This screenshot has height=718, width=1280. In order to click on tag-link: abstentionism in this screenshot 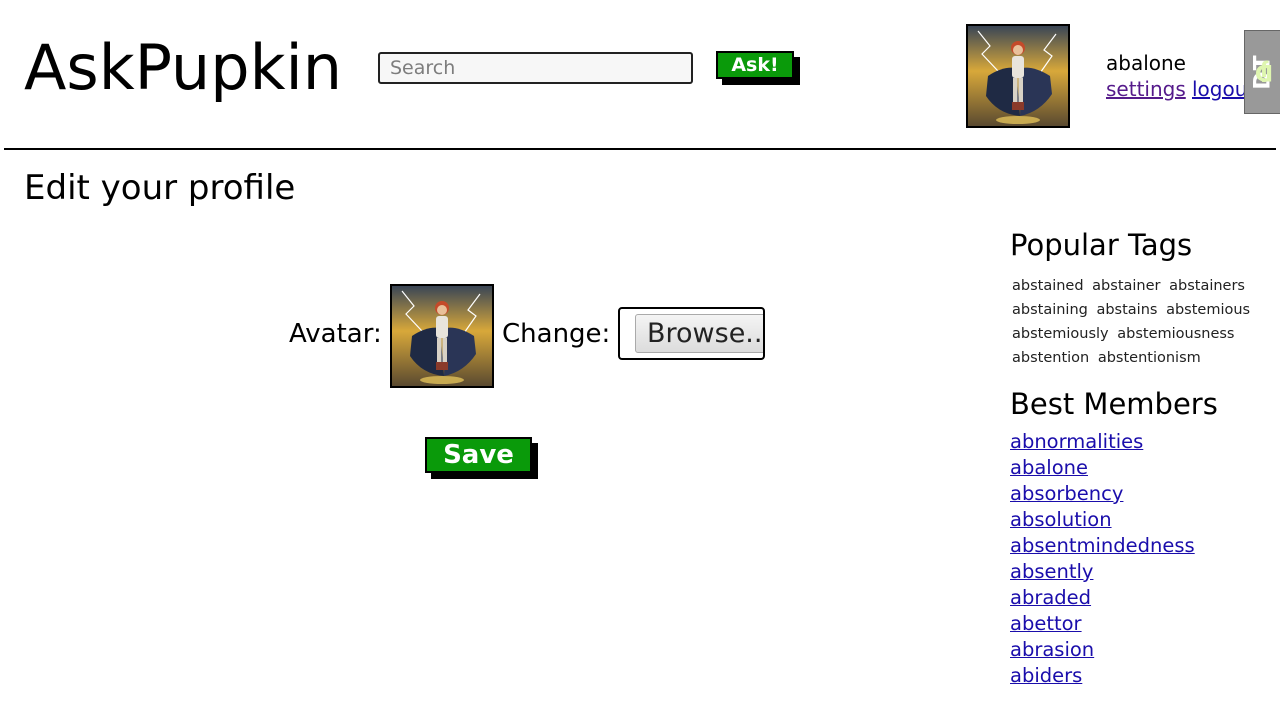, I will do `click(1149, 358)`.